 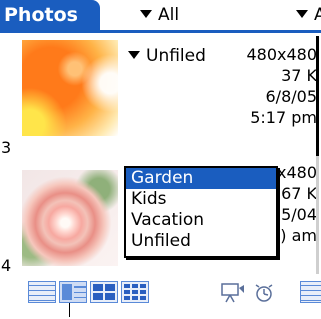 I want to click on category-popup-list: Garden Kids Vacation Unfiled, so click(x=201, y=212).